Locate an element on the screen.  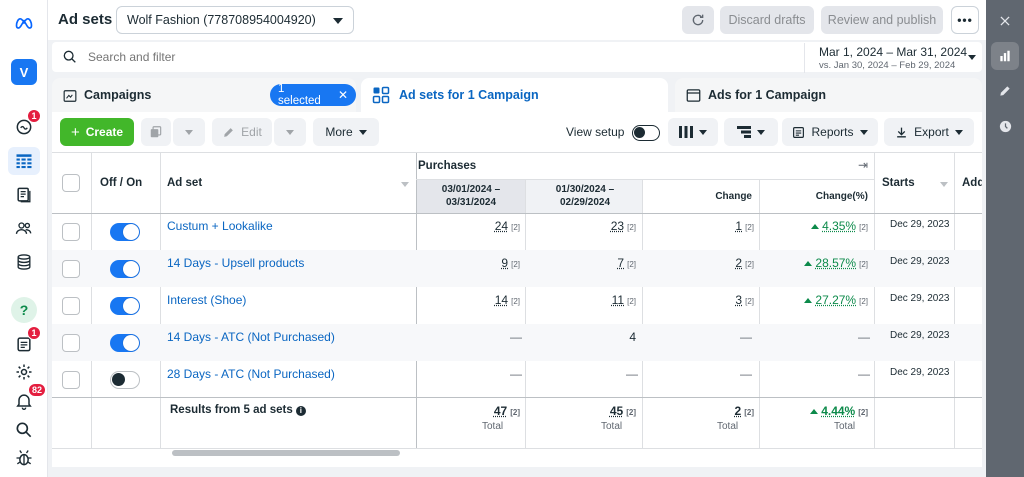
account-selector: Wolf Fashion (778708954004920) is located at coordinates (235, 20).